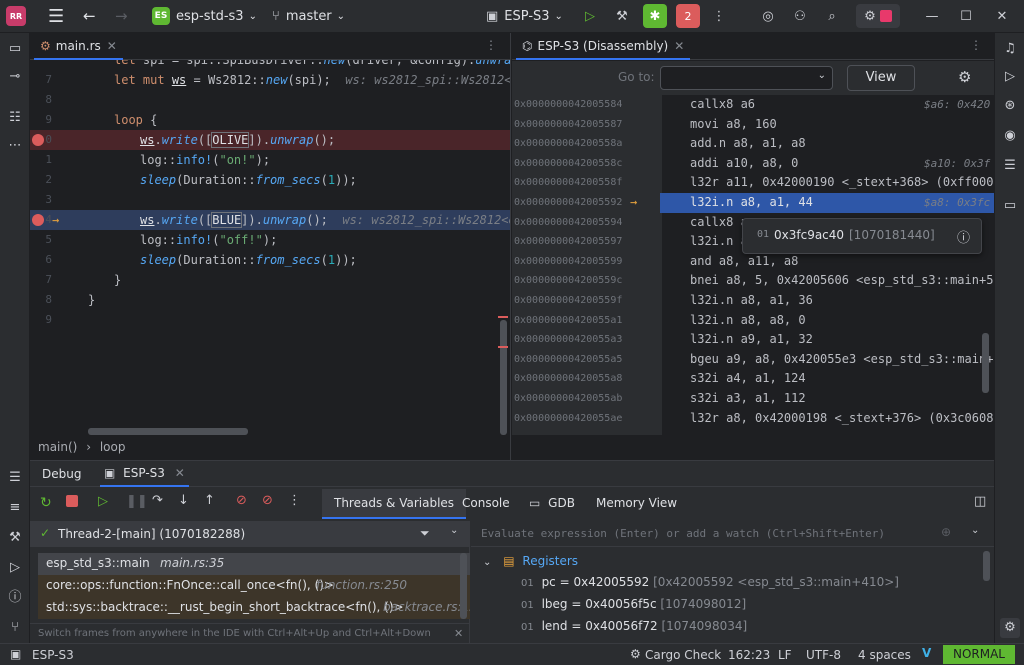 This screenshot has width=1024, height=665. What do you see at coordinates (636, 503) in the screenshot?
I see `tab-memory-view: Memory View` at bounding box center [636, 503].